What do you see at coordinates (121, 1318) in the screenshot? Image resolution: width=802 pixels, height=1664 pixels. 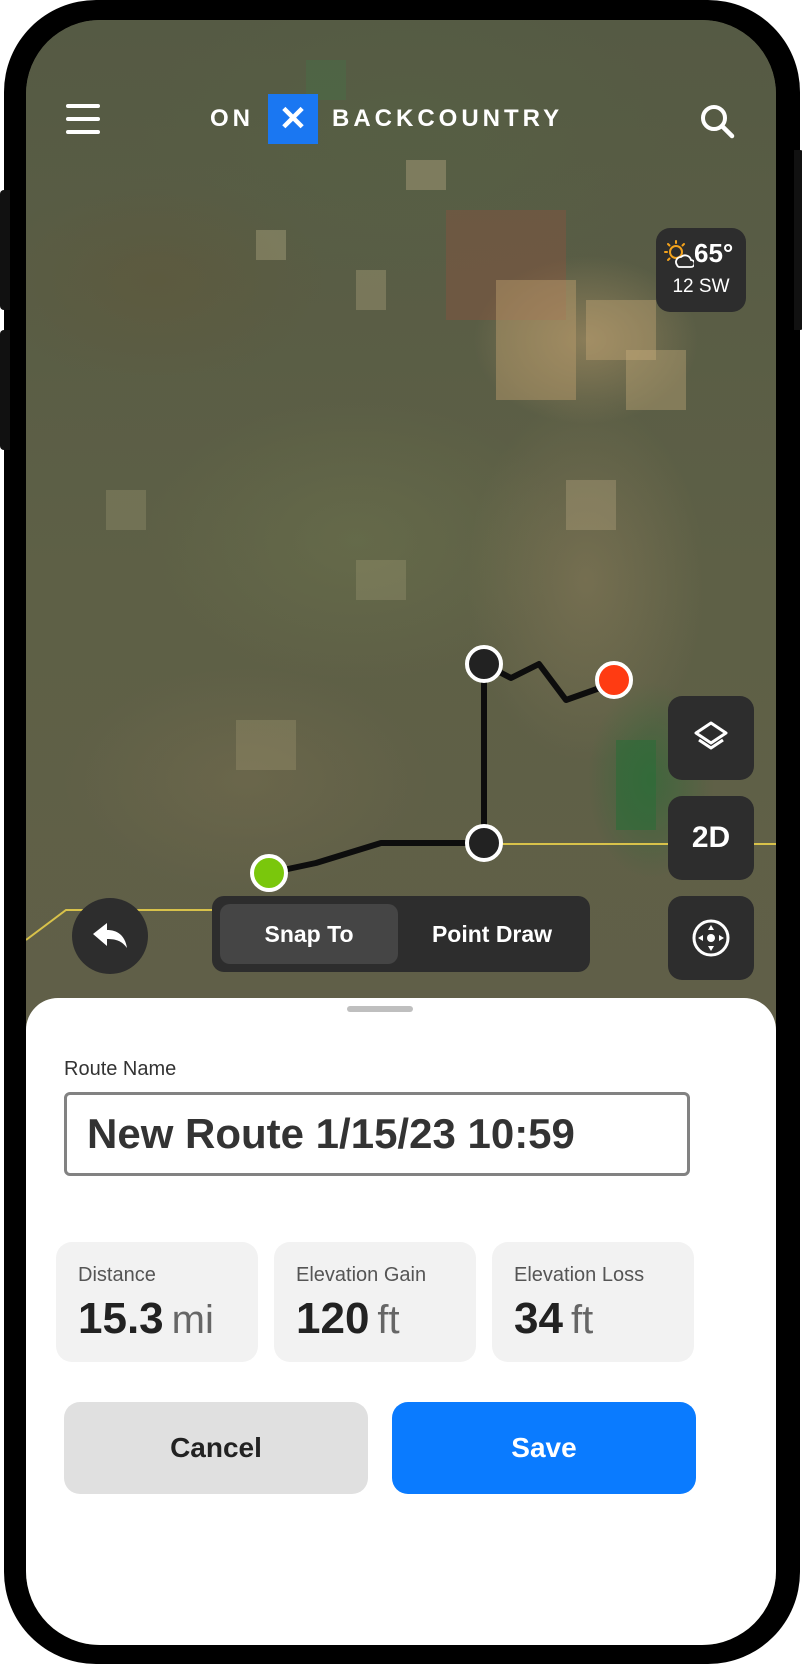 I see `stat-value: 15.3` at bounding box center [121, 1318].